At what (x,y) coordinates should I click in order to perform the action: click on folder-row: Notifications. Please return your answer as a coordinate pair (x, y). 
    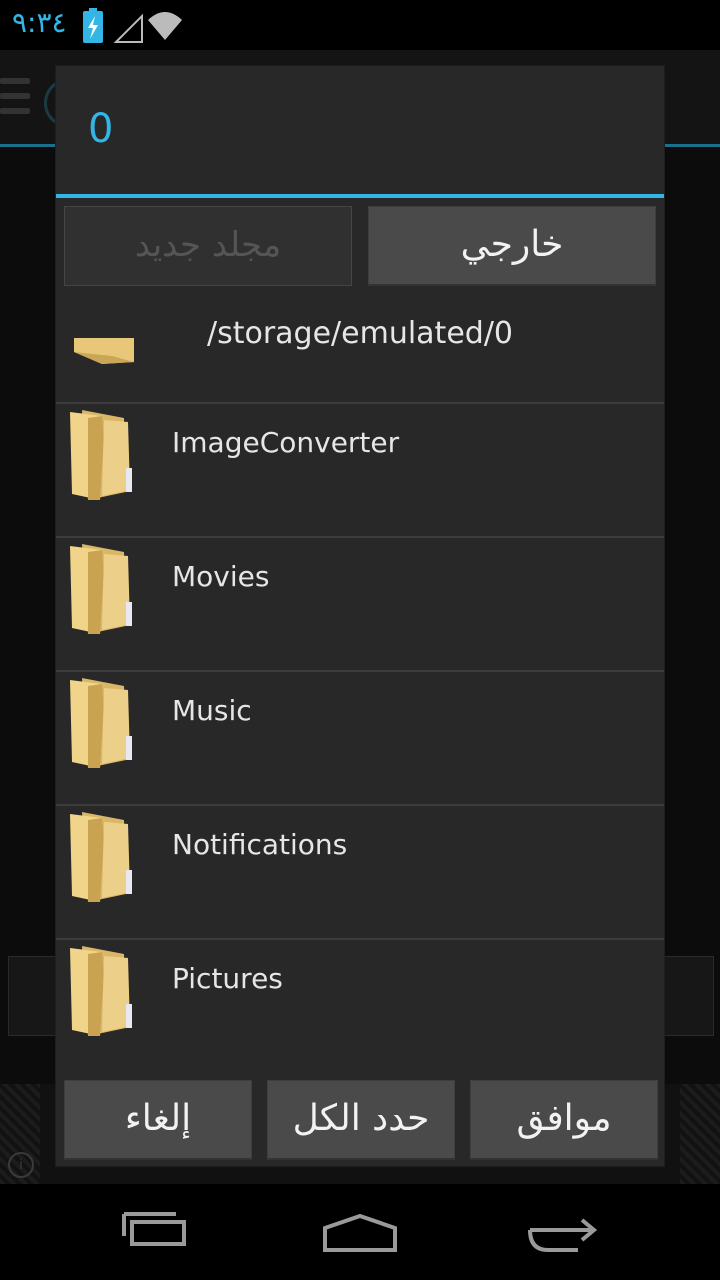
    Looking at the image, I should click on (360, 872).